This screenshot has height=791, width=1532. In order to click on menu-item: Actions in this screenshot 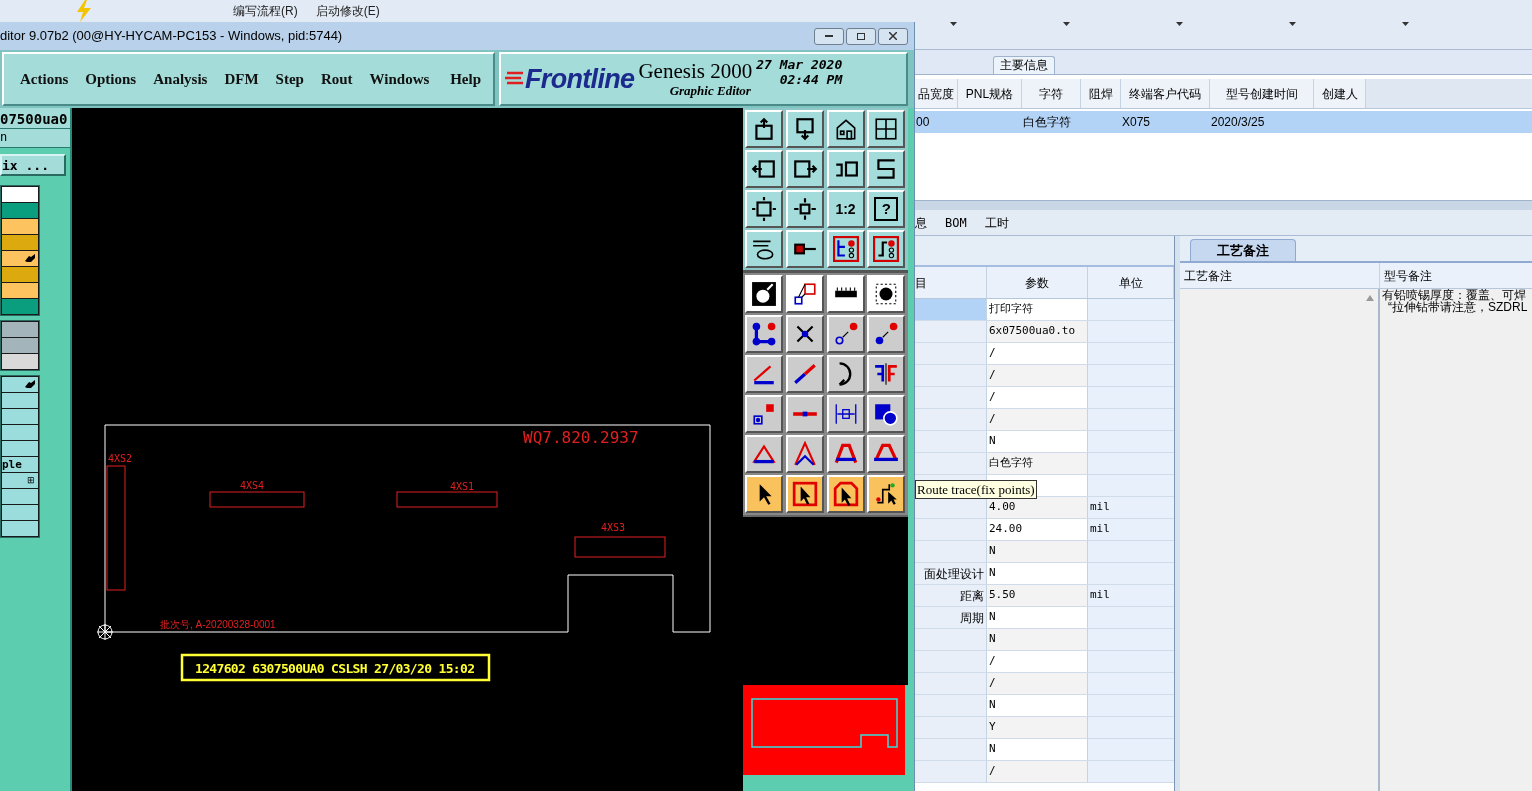, I will do `click(44, 79)`.